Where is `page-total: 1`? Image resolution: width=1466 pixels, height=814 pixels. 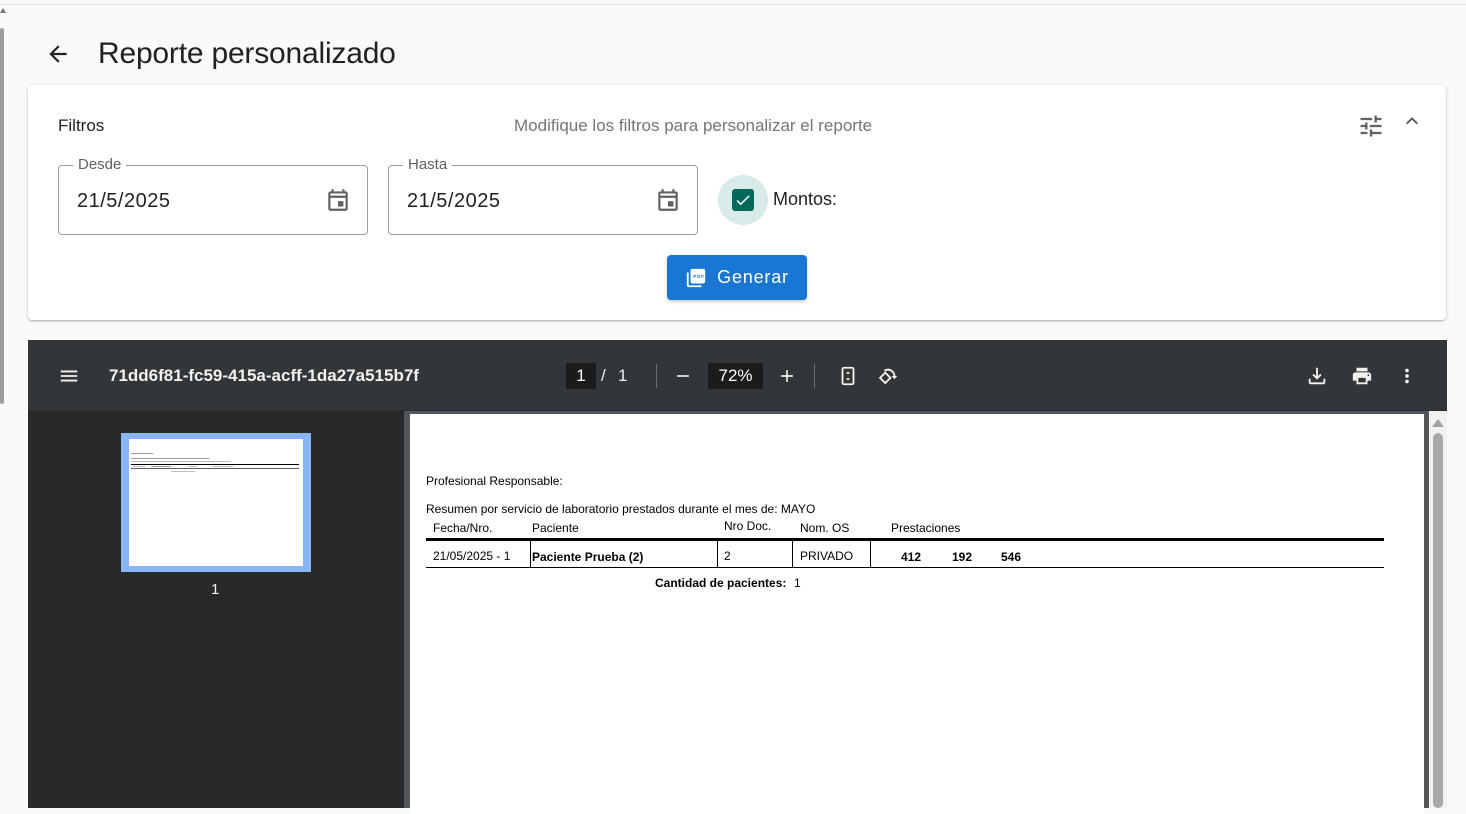 page-total: 1 is located at coordinates (623, 375).